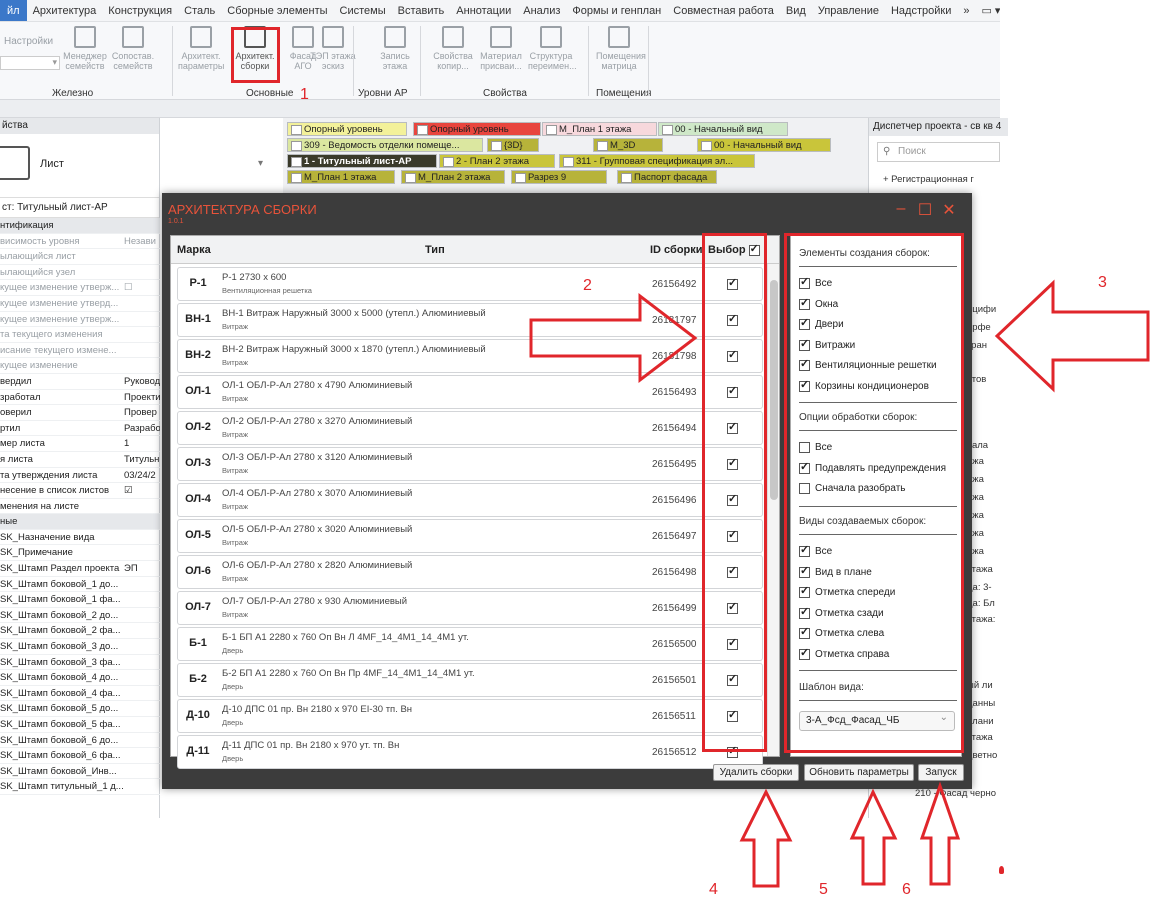 This screenshot has width=1163, height=905. I want to click on arrow-left-icon, so click(1072, 336).